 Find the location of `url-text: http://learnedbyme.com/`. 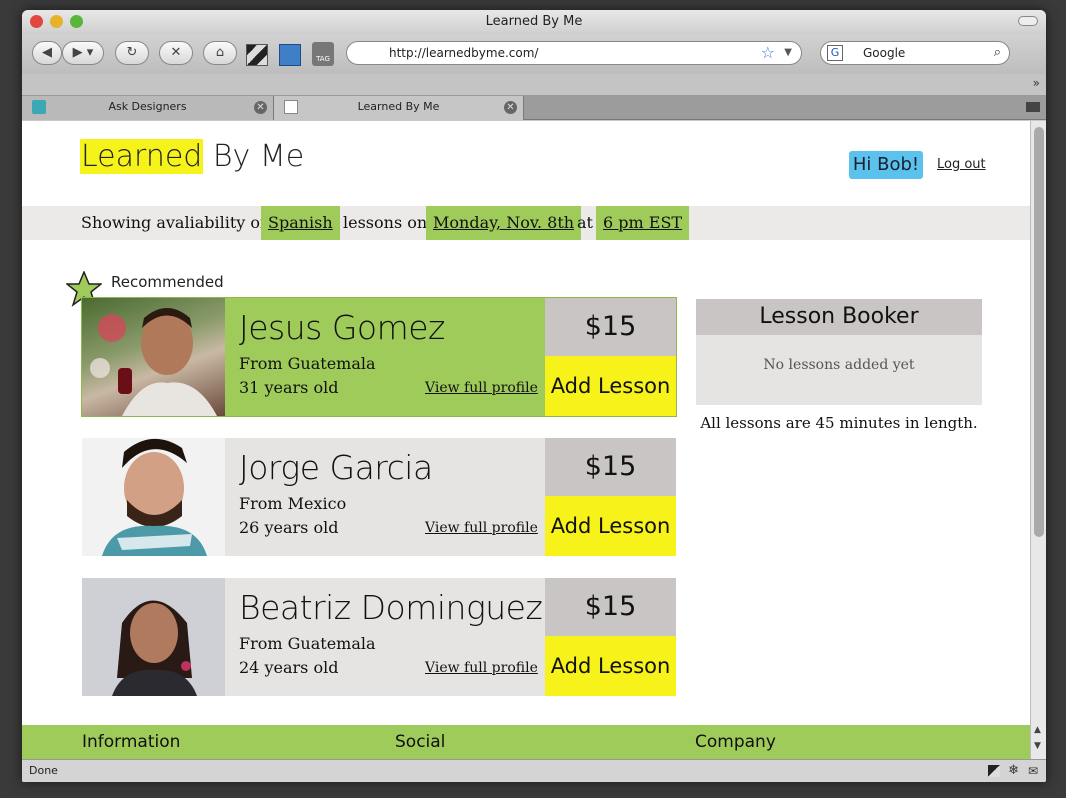

url-text: http://learnedbyme.com/ is located at coordinates (464, 53).